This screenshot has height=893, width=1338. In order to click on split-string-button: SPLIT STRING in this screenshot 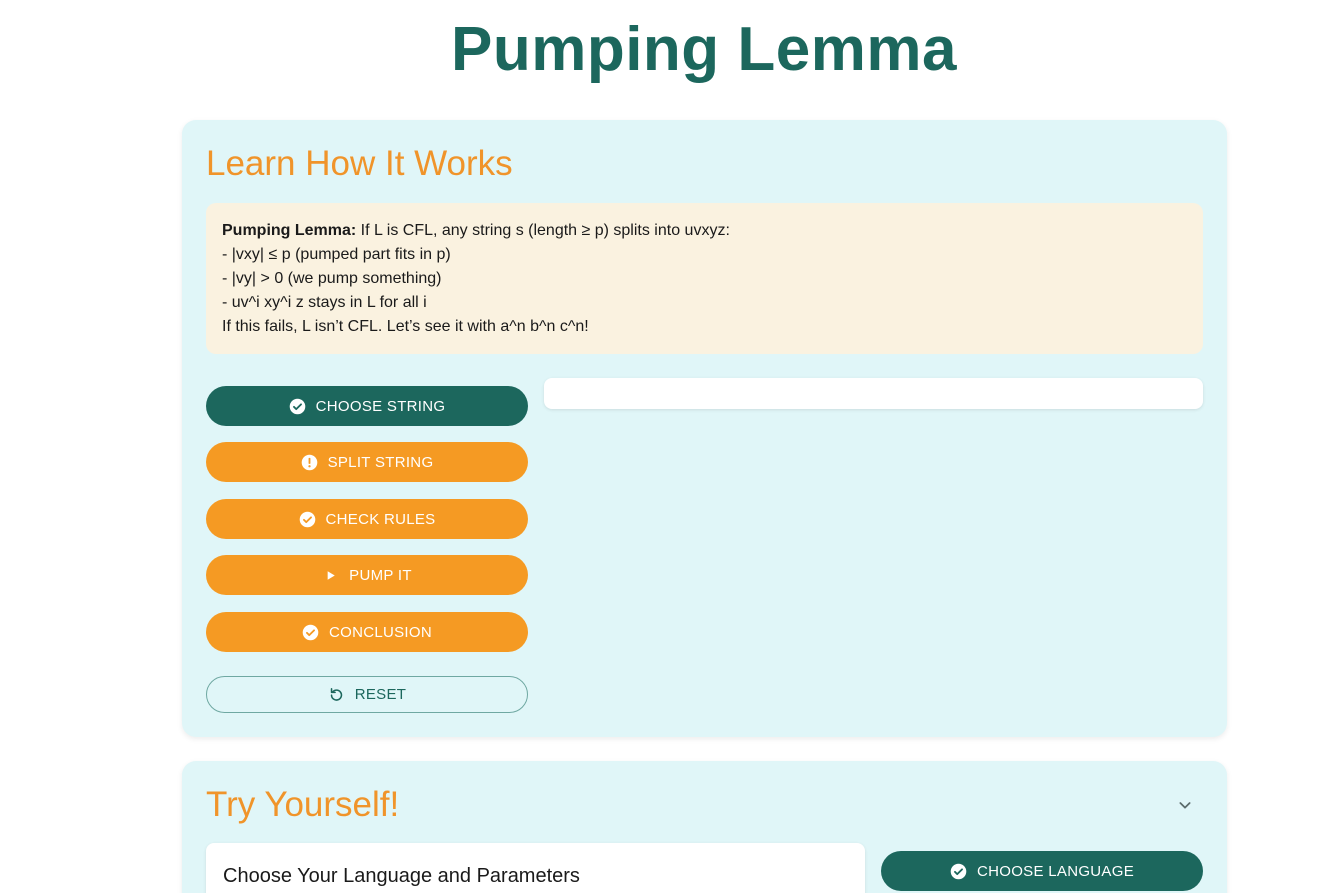, I will do `click(367, 462)`.